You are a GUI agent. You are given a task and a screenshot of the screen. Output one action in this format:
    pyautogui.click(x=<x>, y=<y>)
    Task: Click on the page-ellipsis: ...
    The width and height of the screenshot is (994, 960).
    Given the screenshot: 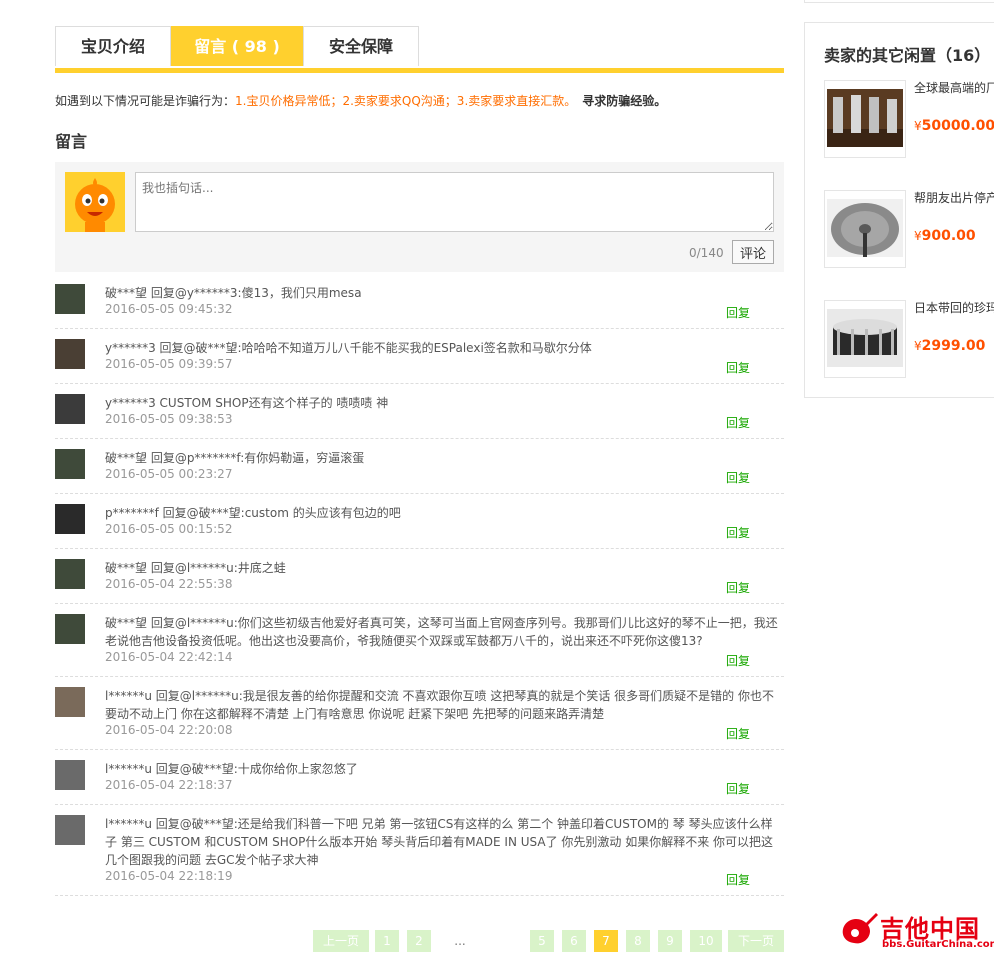 What is the action you would take?
    pyautogui.click(x=460, y=941)
    